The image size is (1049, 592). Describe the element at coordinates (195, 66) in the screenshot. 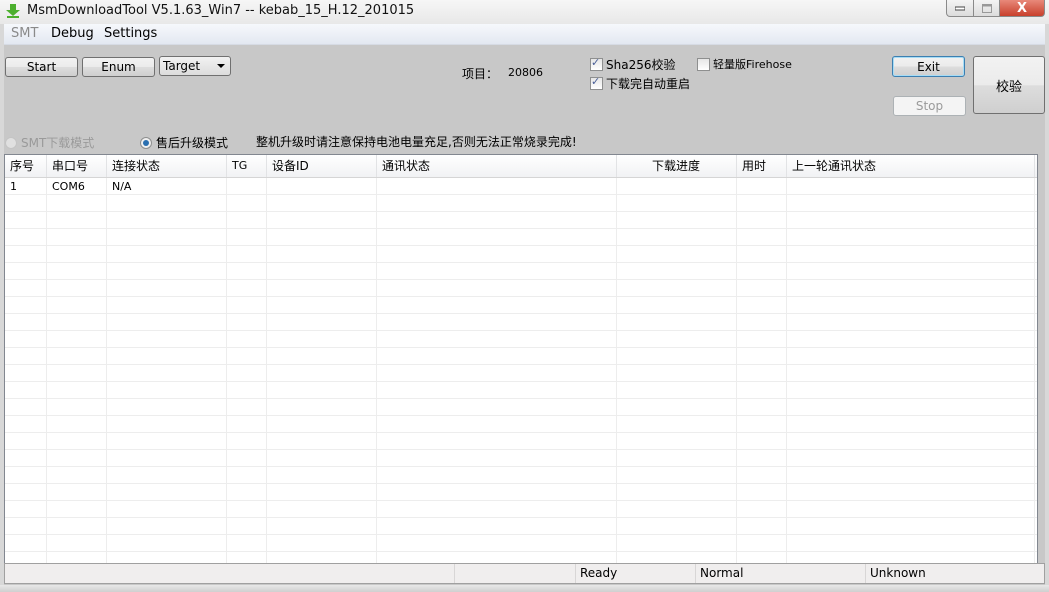

I see `target-select: Target` at that location.